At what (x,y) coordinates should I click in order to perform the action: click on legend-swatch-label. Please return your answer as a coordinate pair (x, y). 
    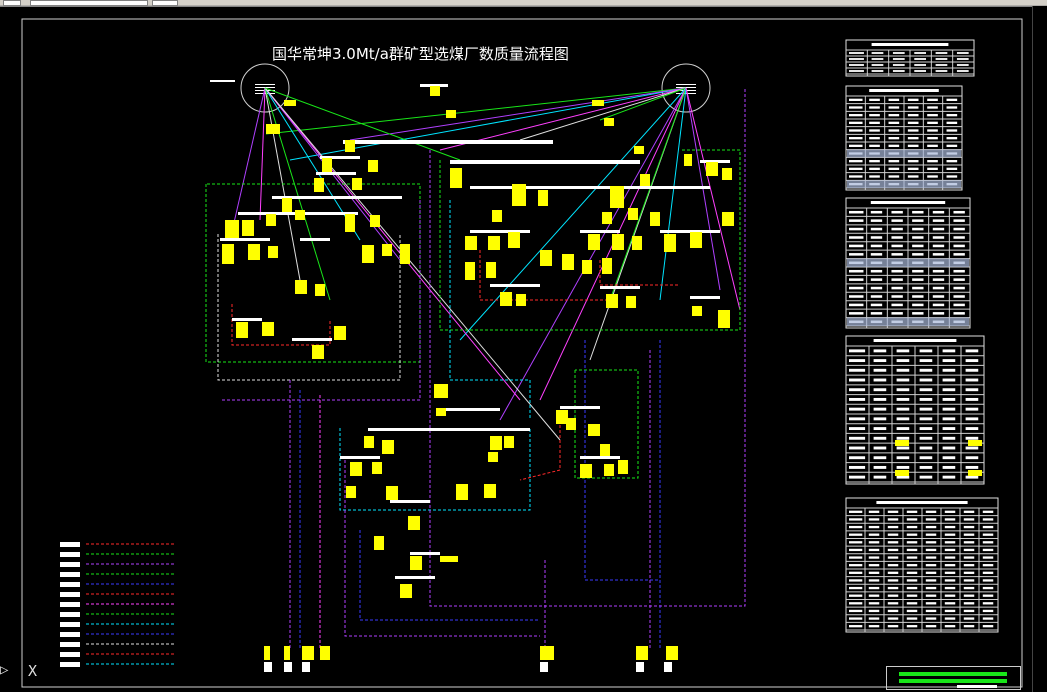
    Looking at the image, I should click on (70, 634).